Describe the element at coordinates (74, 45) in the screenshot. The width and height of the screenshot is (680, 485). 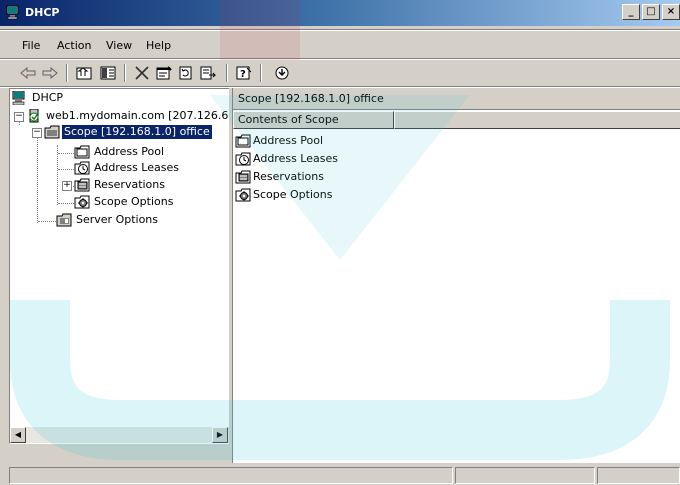
I see `menu-action: Action` at that location.